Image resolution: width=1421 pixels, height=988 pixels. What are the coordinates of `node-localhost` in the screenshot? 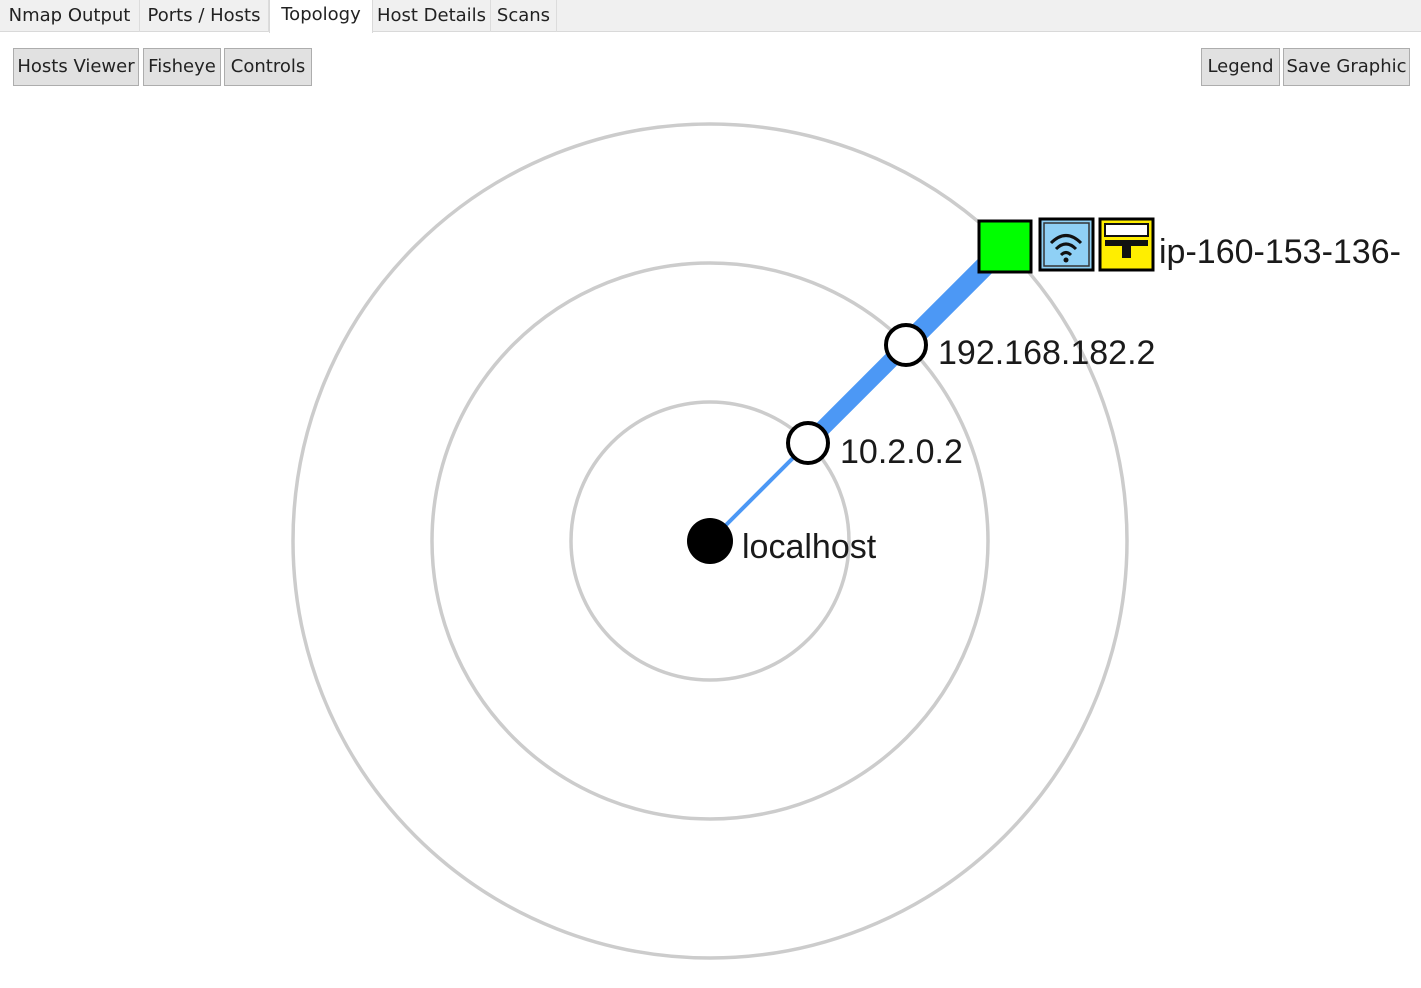 It's located at (710, 541).